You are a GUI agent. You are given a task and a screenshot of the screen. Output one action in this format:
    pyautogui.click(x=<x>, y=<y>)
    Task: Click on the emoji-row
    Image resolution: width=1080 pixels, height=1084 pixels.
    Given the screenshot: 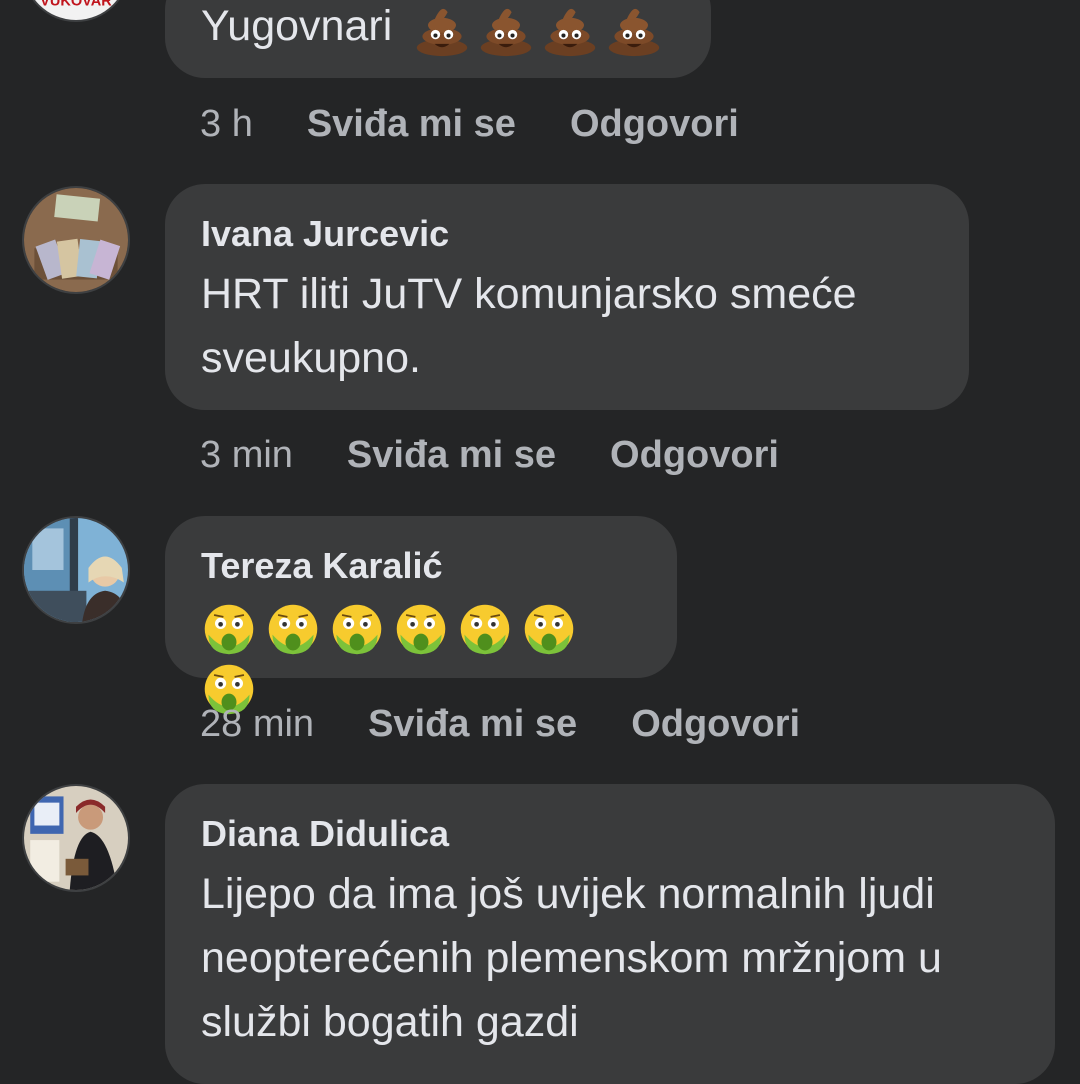 What is the action you would take?
    pyautogui.click(x=542, y=26)
    